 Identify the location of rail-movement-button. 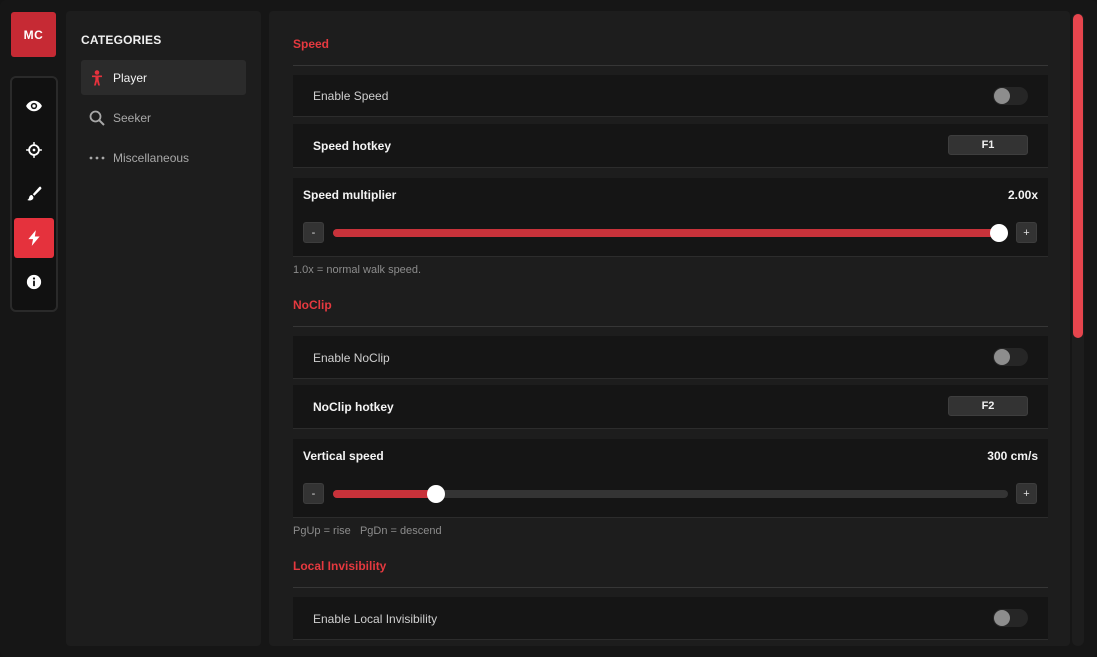
(34, 238).